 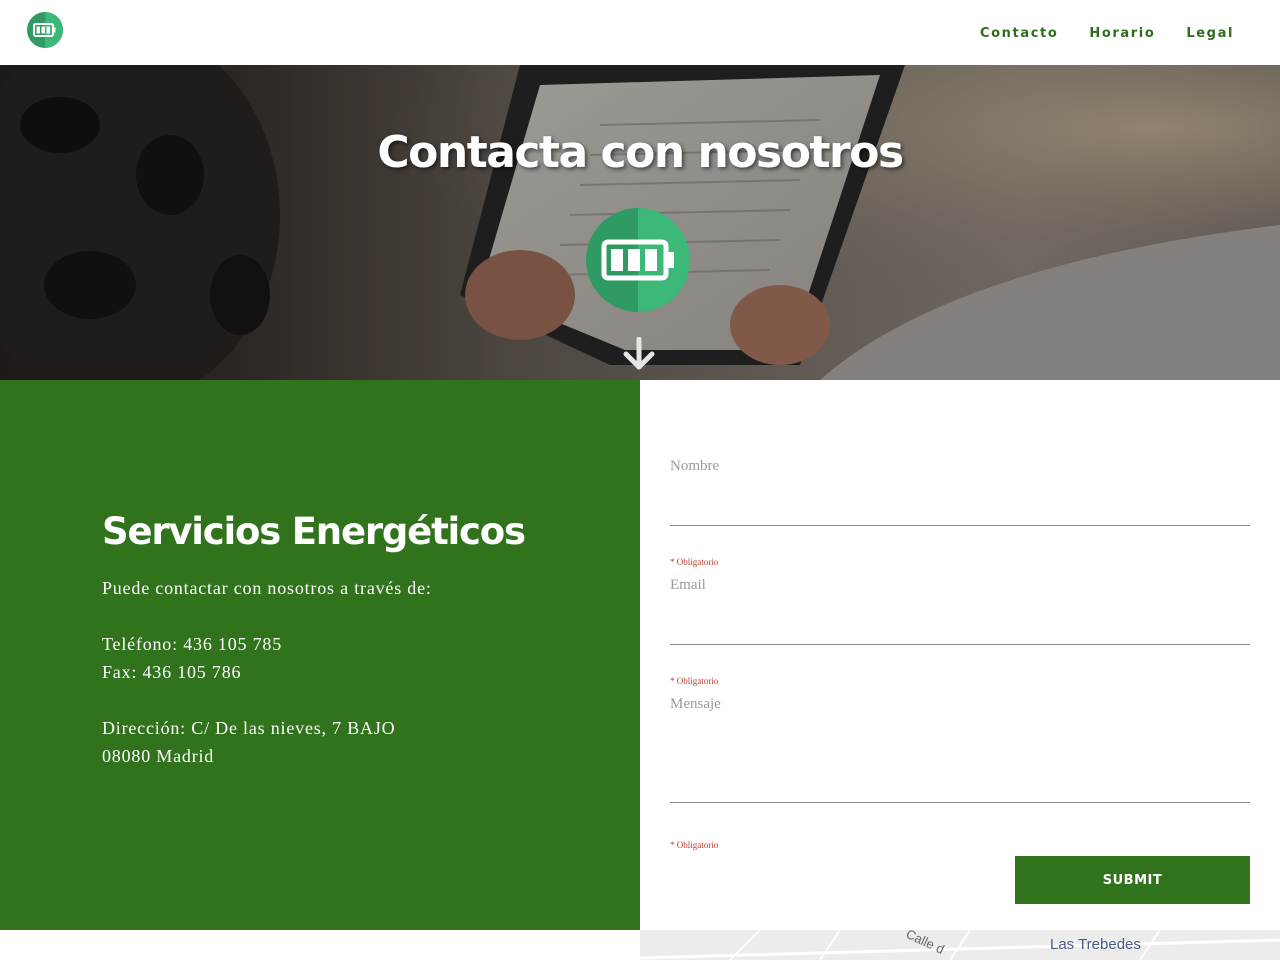 I want to click on name-label: Nombre, so click(x=695, y=466).